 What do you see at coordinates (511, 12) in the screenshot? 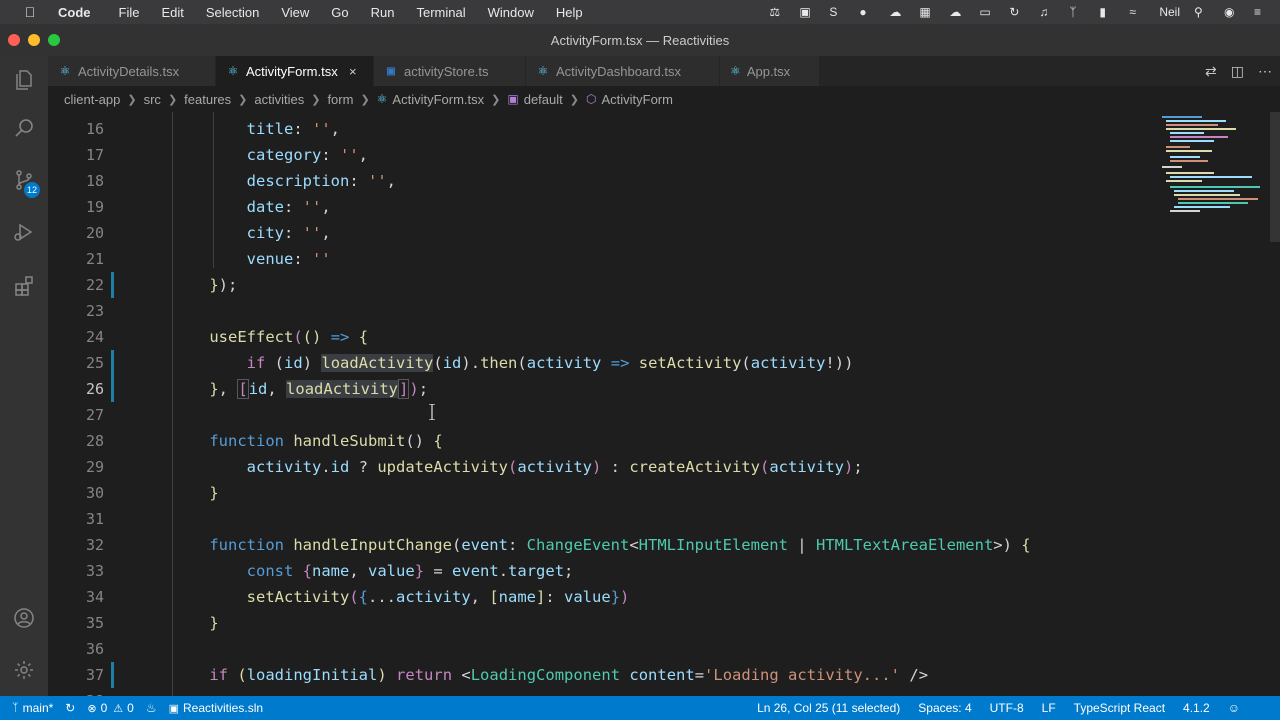
I see `menu-window: Window` at bounding box center [511, 12].